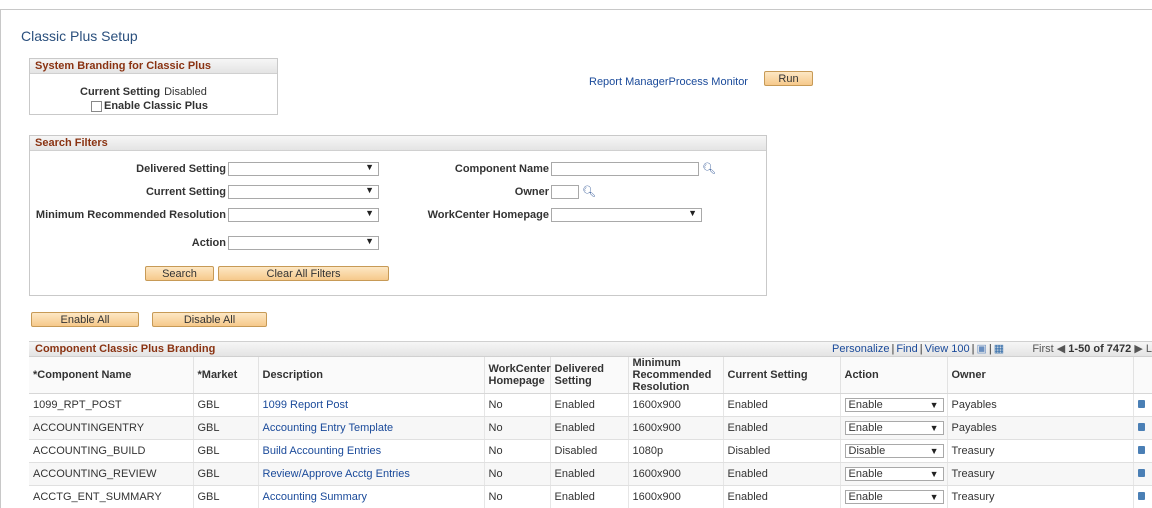 Image resolution: width=1152 pixels, height=508 pixels. I want to click on col-component-name: *Component Name, so click(111, 375).